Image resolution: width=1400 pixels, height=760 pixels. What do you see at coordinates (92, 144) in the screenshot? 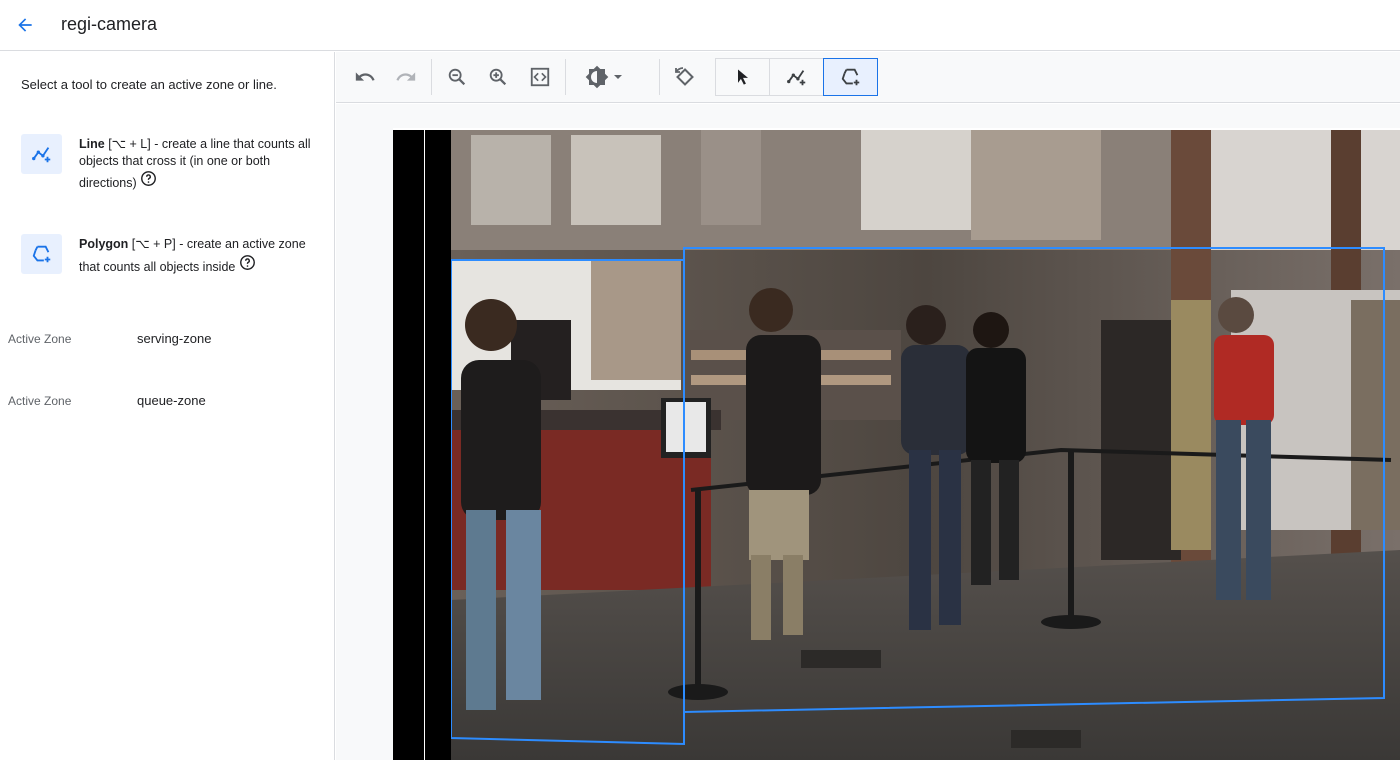
I see `line-tool-name: Line` at bounding box center [92, 144].